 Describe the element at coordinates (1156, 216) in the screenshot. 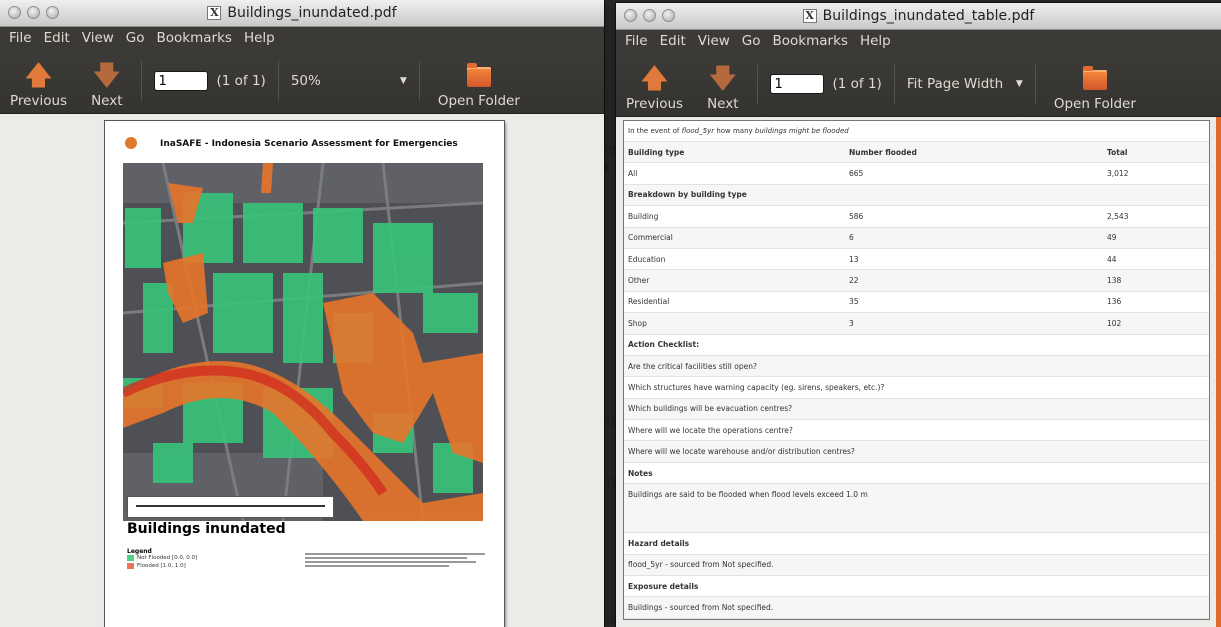

I see `table-cell: 2,543` at that location.